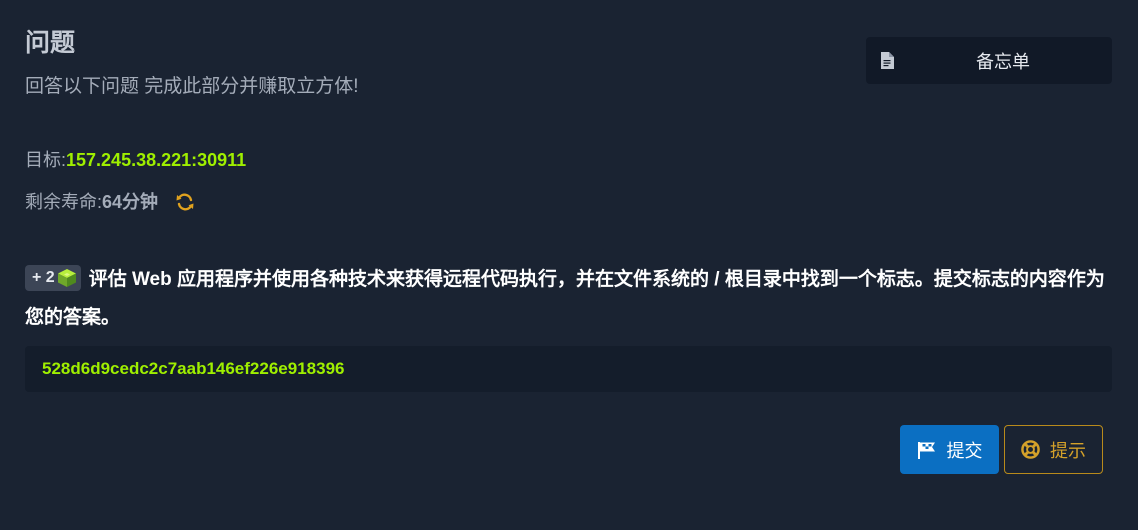 The image size is (1138, 530). What do you see at coordinates (66, 277) in the screenshot?
I see `cube-icon` at bounding box center [66, 277].